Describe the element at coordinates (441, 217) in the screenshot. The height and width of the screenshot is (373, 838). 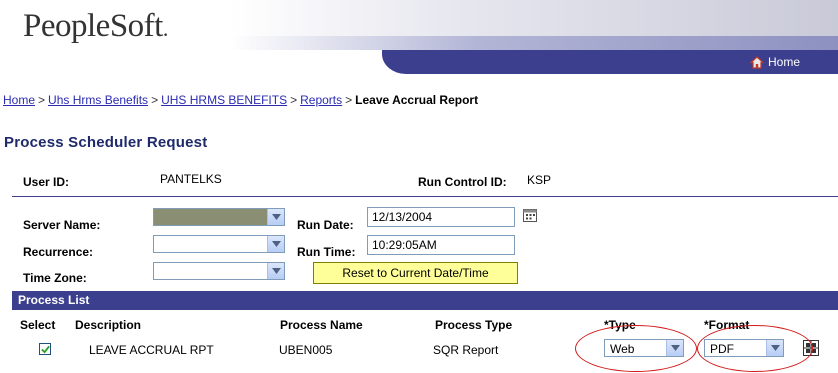
I see `run-date-input: 12/13/2004` at that location.